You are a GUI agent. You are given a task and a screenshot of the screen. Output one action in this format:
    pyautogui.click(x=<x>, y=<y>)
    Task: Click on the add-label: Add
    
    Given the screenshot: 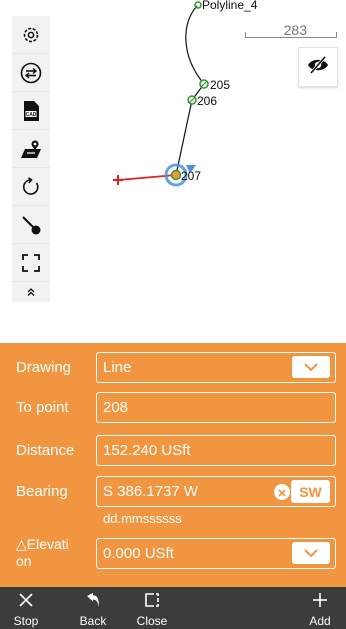 What is the action you would take?
    pyautogui.click(x=320, y=621)
    